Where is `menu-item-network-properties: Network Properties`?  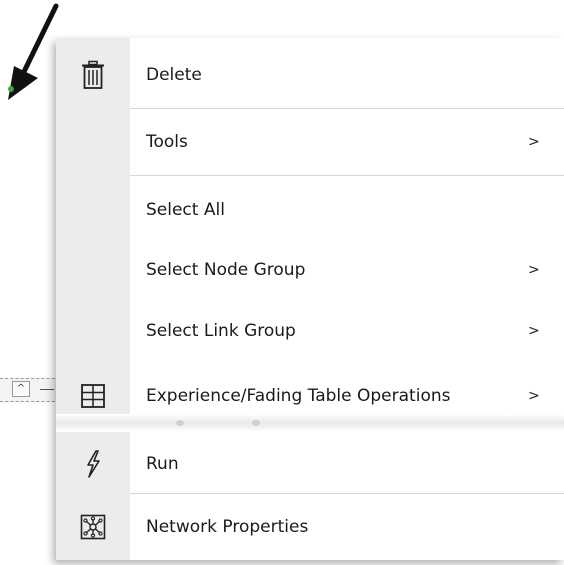
menu-item-network-properties: Network Properties is located at coordinates (310, 527).